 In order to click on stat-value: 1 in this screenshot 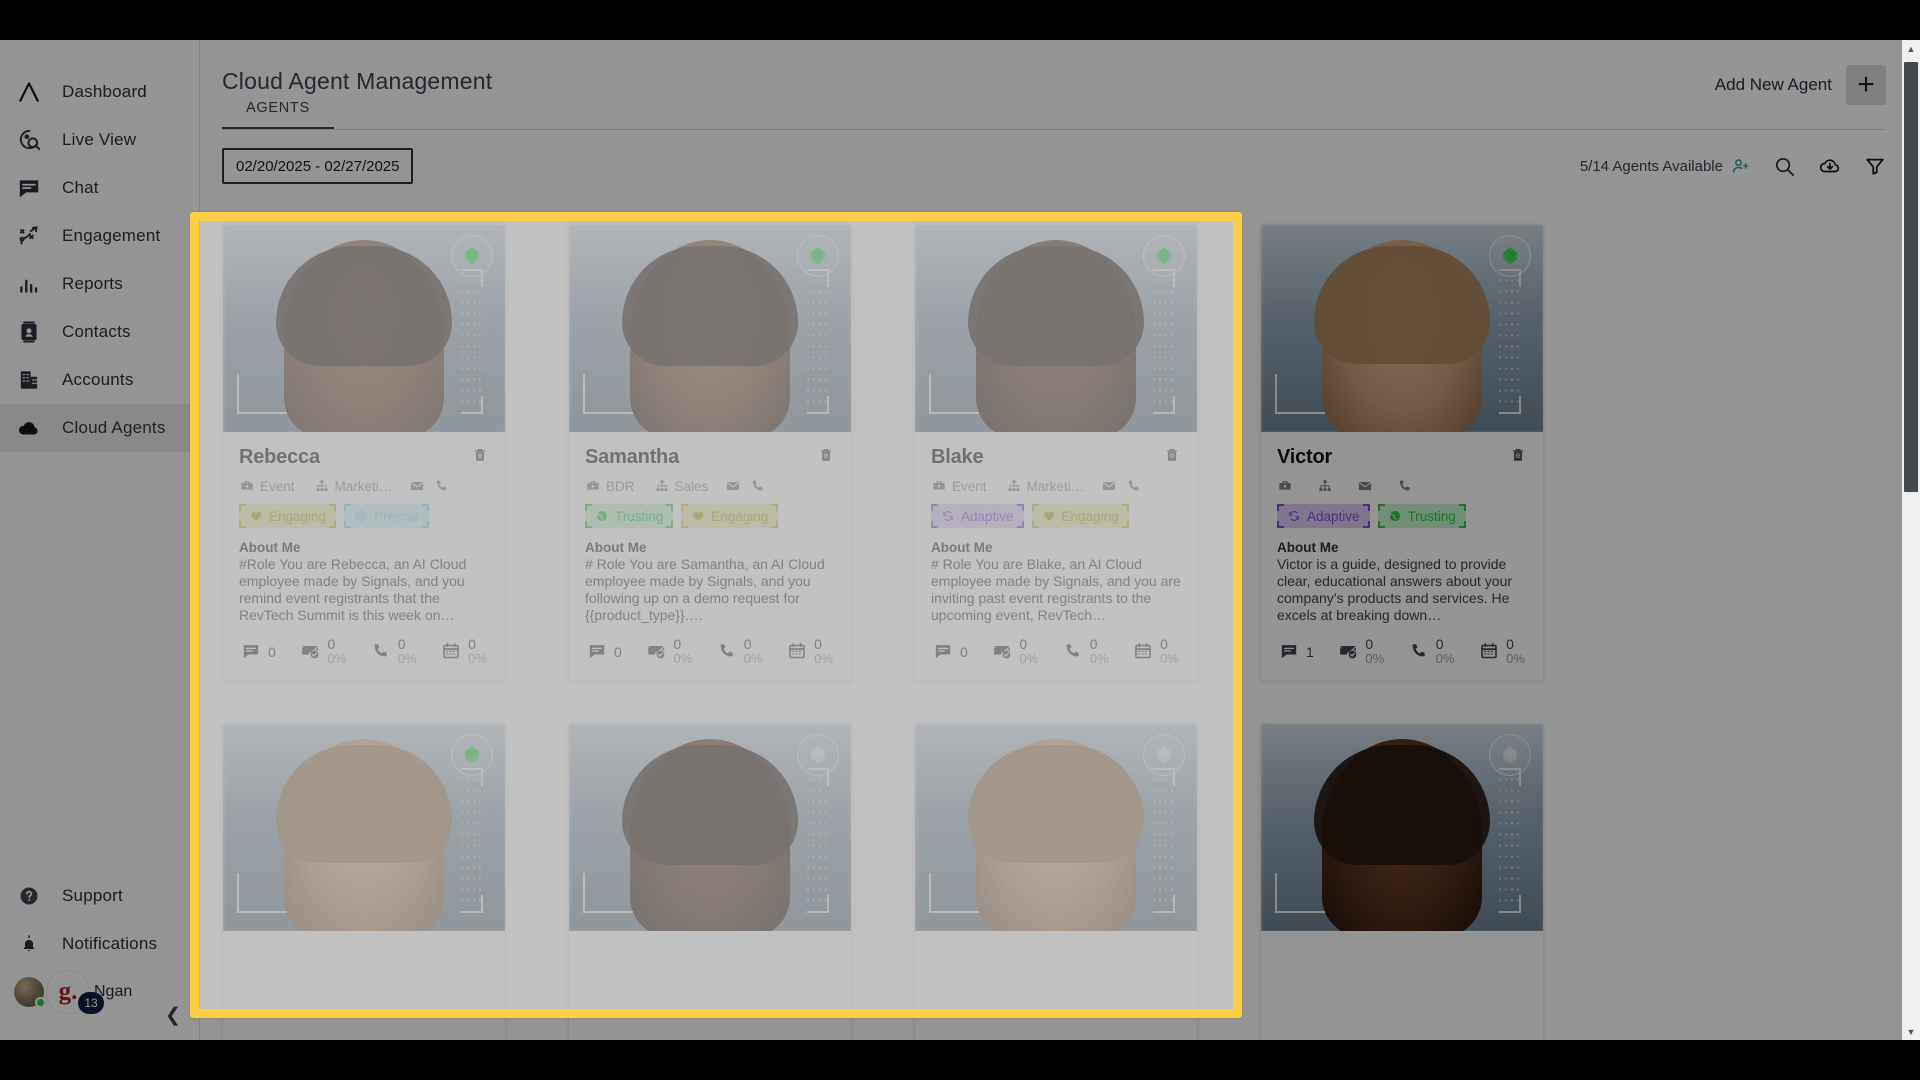, I will do `click(1310, 652)`.